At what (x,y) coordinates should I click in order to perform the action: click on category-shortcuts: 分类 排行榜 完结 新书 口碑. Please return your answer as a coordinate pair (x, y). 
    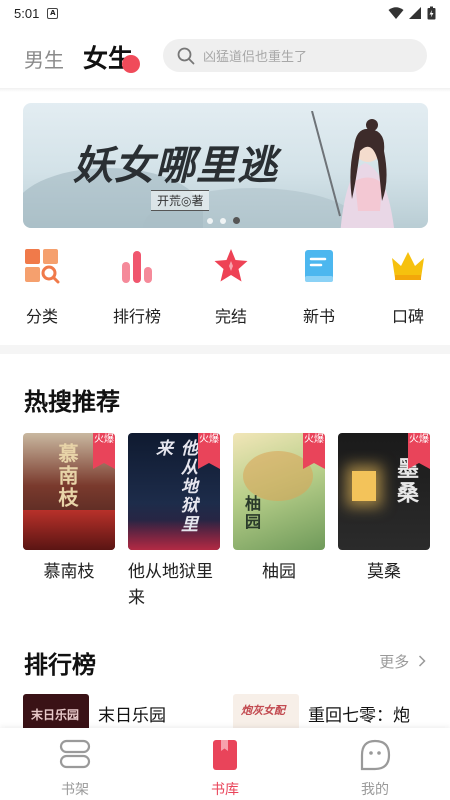
    Looking at the image, I should click on (225, 288).